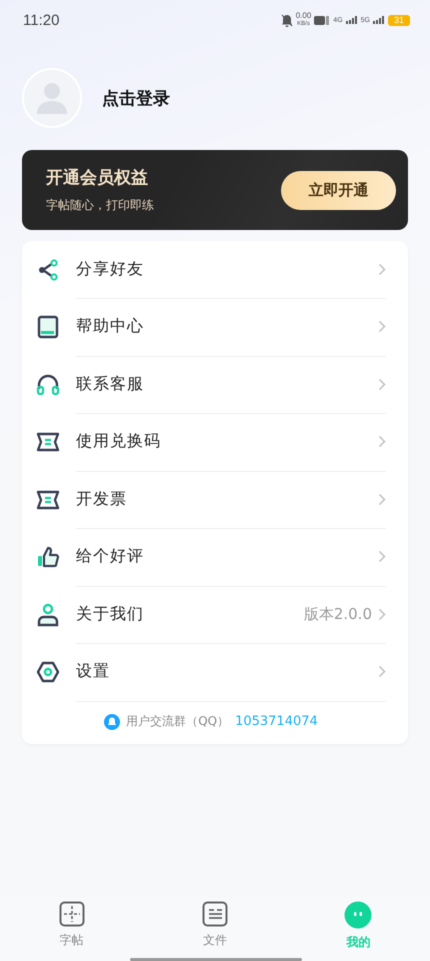 Image resolution: width=430 pixels, height=961 pixels. Describe the element at coordinates (110, 557) in the screenshot. I see `menu-label: 给个好评` at that location.